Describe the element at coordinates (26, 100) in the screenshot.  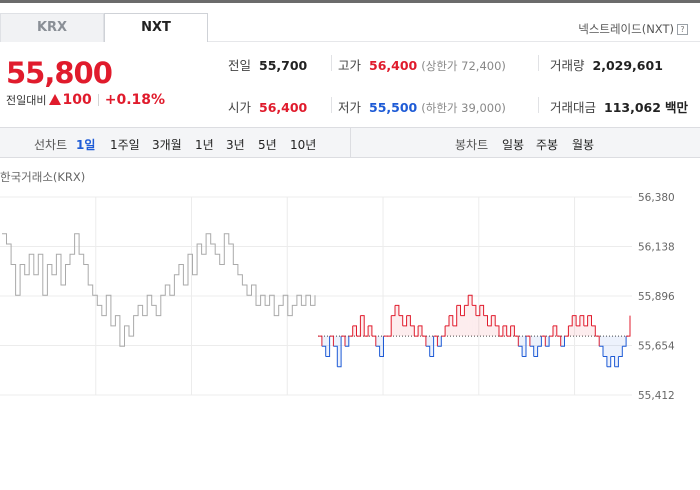
I see `change-label: 전일대비` at that location.